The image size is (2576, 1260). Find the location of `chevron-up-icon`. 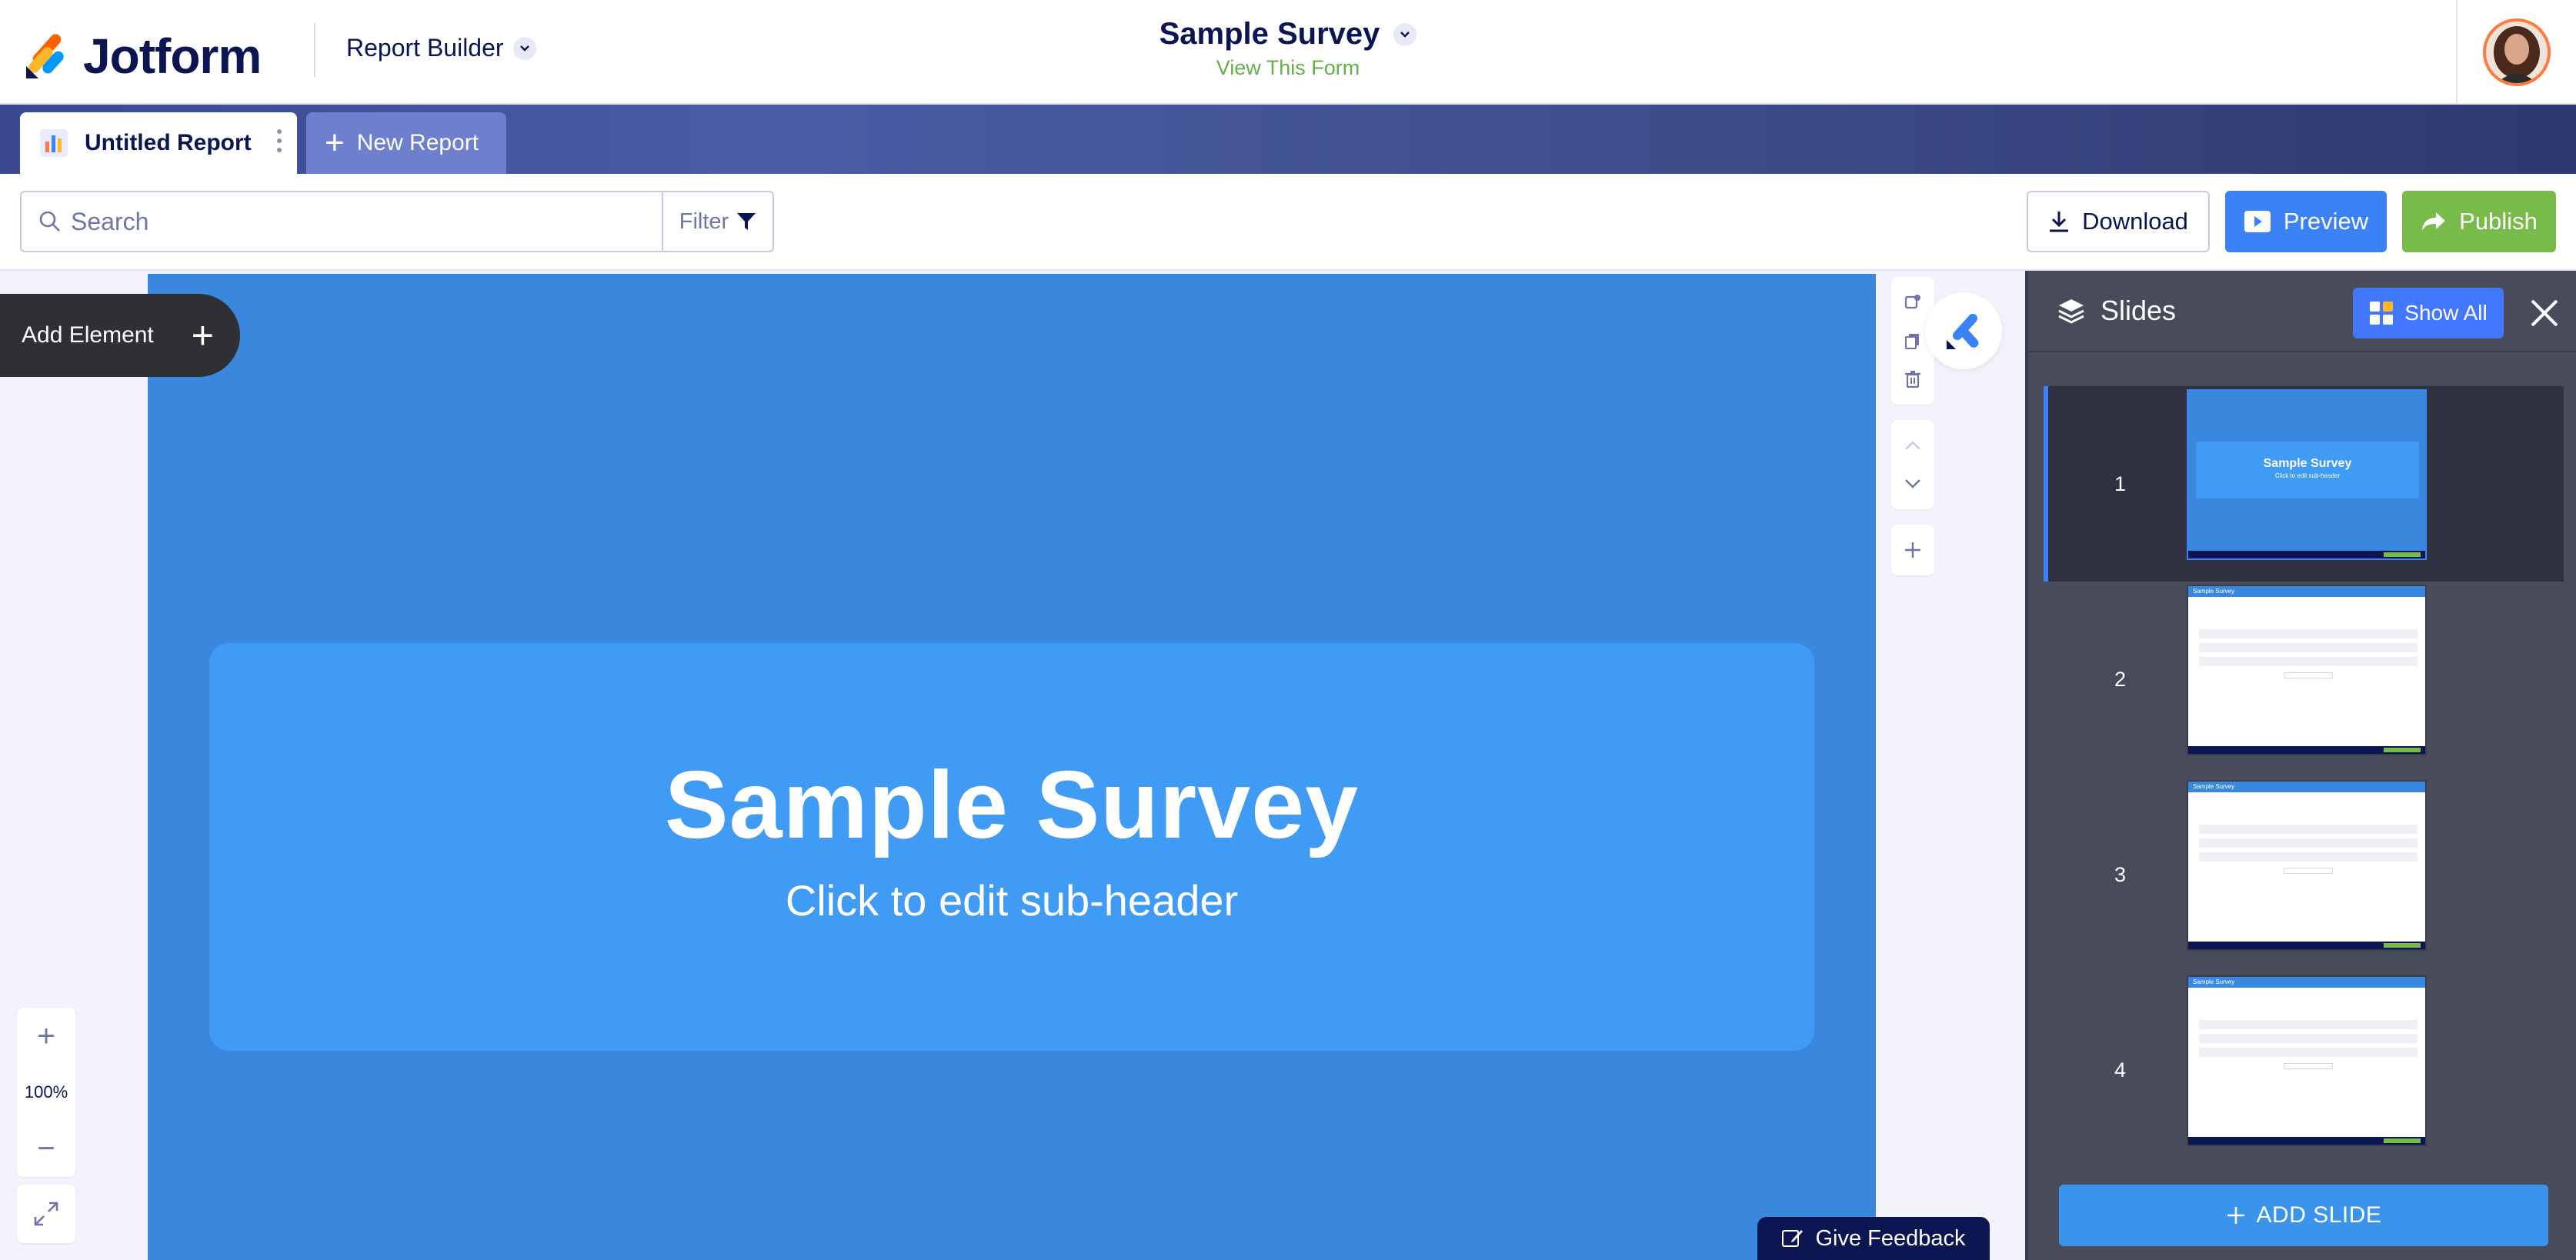

chevron-up-icon is located at coordinates (1912, 445).